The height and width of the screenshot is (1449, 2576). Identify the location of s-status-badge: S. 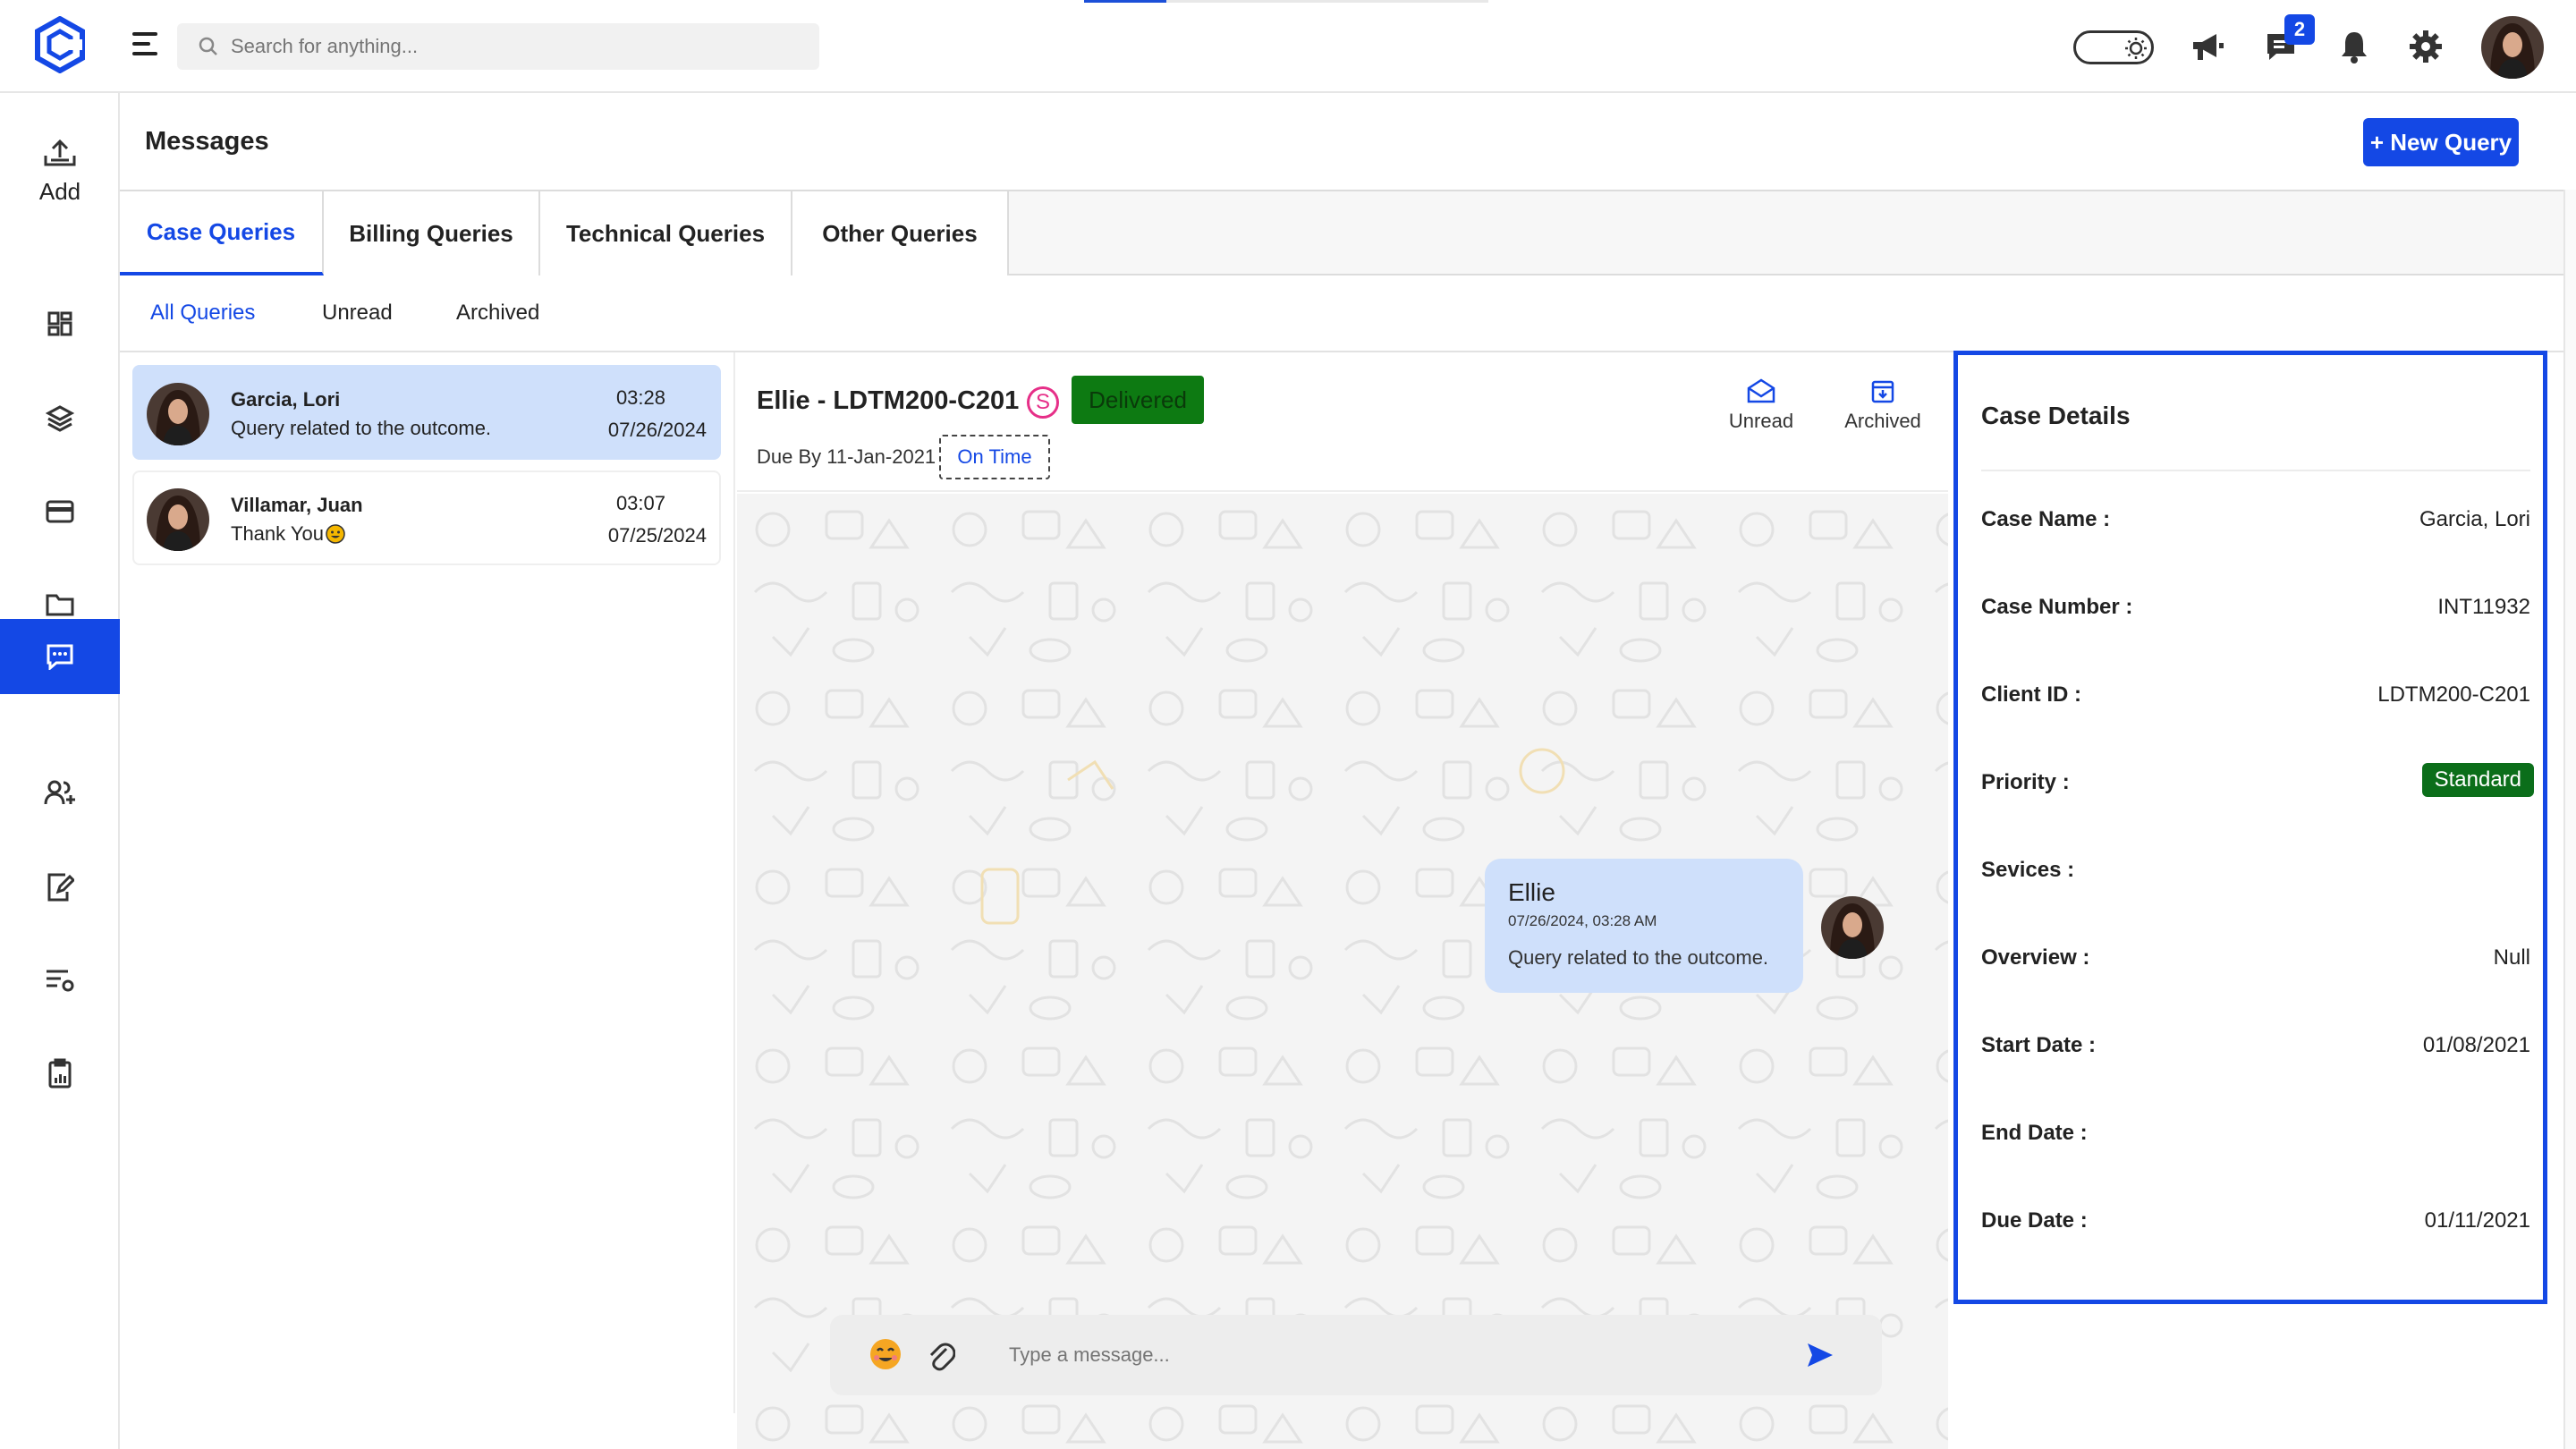
(1043, 402).